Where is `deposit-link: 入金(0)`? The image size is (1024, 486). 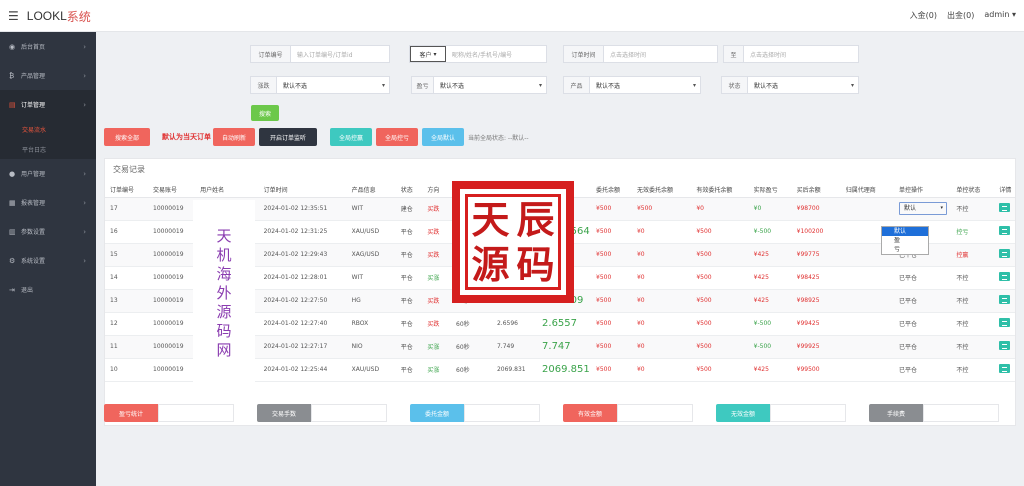
deposit-link: 入金(0) is located at coordinates (923, 15).